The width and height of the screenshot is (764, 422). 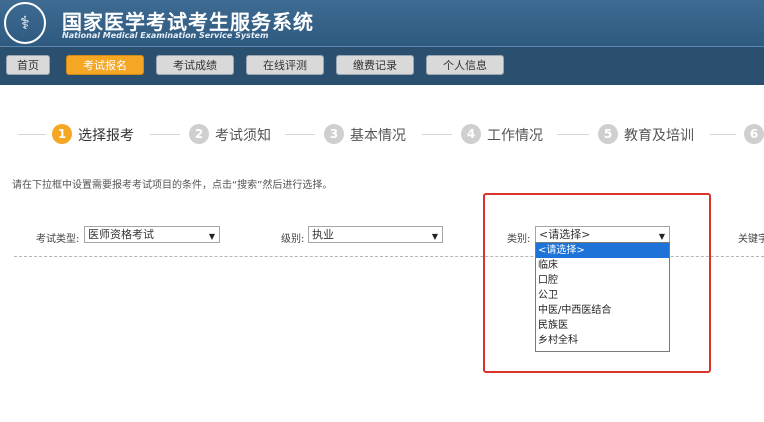 I want to click on nav-payment-records: 缴费记录, so click(x=375, y=65).